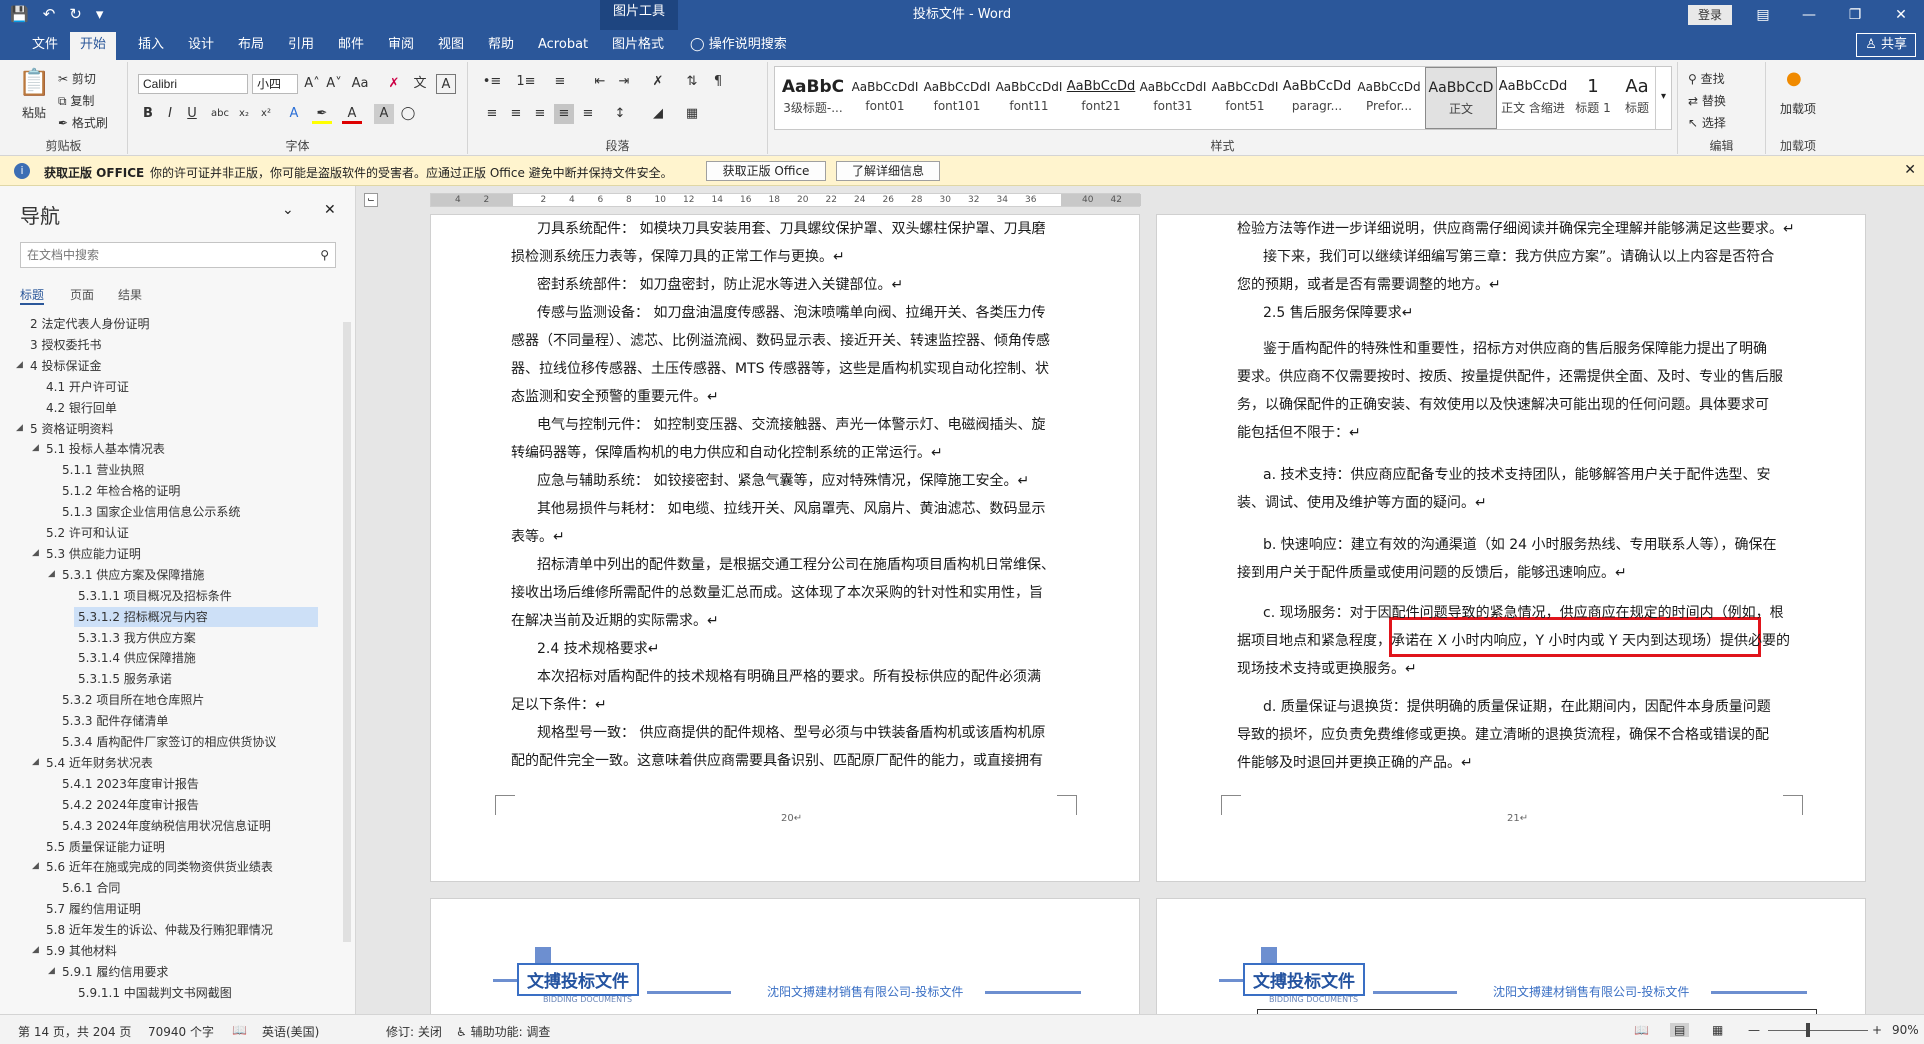  I want to click on styles-more-icon: ▾, so click(1663, 98).